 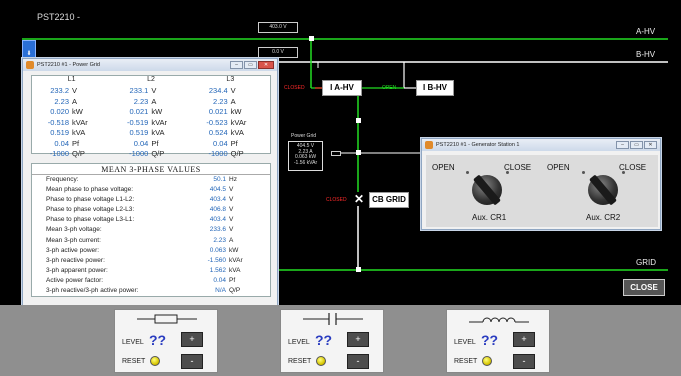 What do you see at coordinates (151, 291) in the screenshot?
I see `mean-value-row: 3-ph reactive/3-ph active power: N/A Q/P` at bounding box center [151, 291].